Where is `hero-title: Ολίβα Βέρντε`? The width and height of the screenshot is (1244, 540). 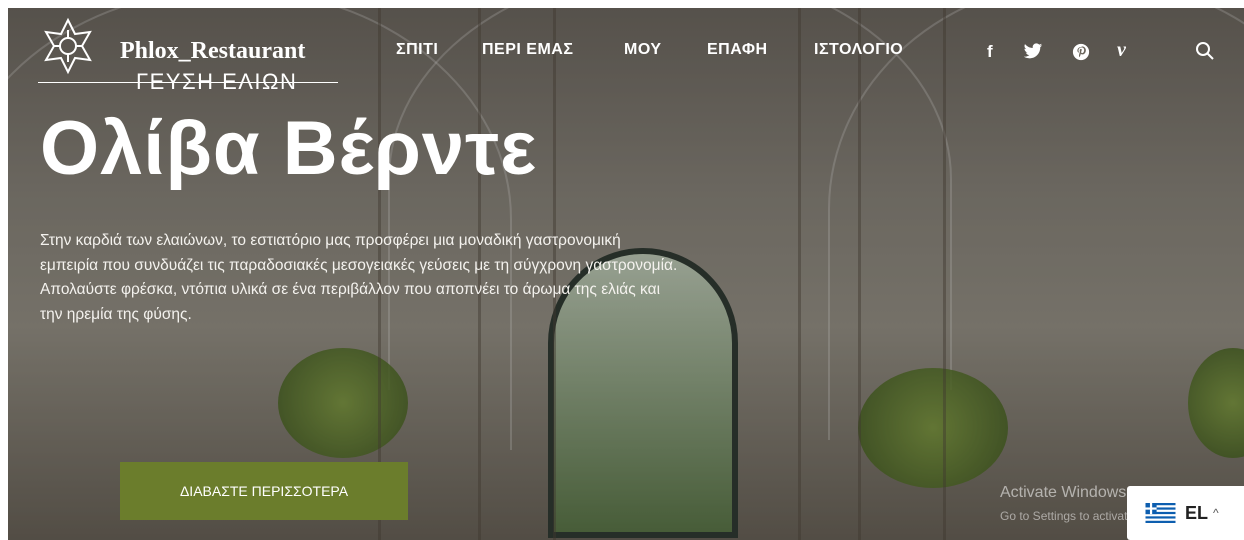 hero-title: Ολίβα Βέρντε is located at coordinates (289, 148).